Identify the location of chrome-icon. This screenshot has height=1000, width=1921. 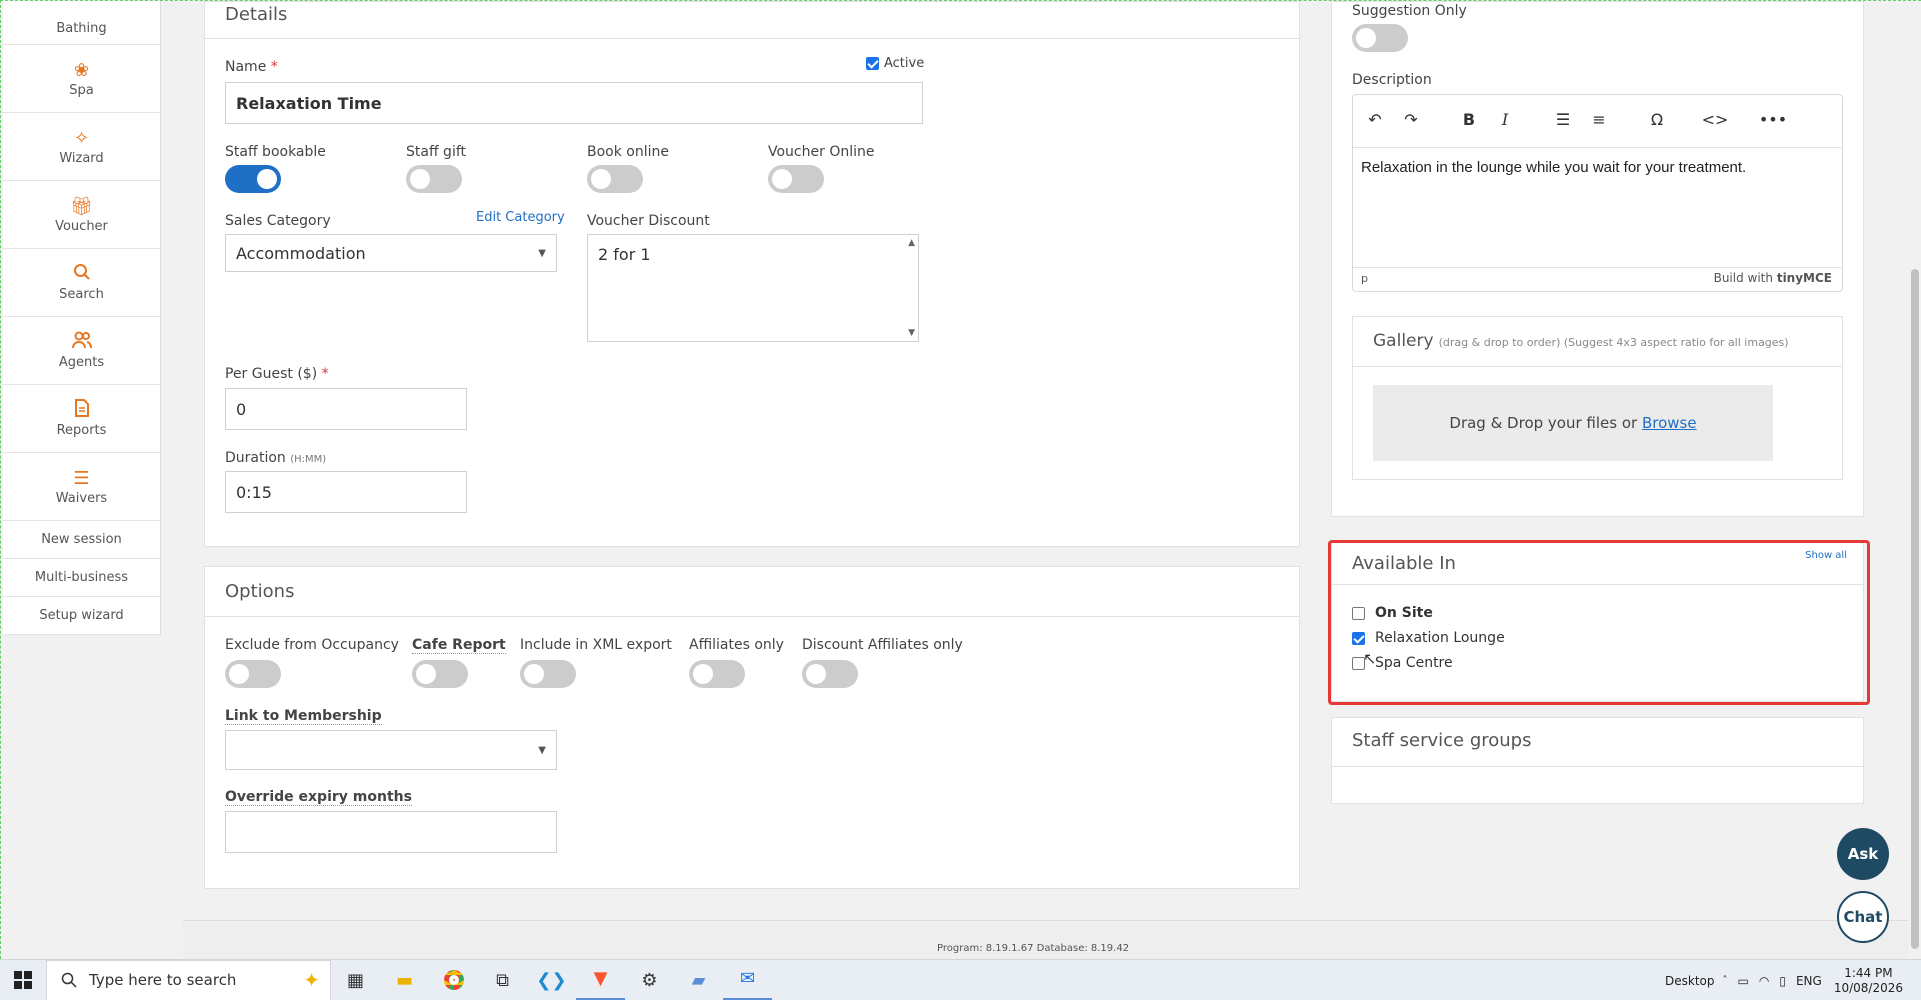
(453, 980).